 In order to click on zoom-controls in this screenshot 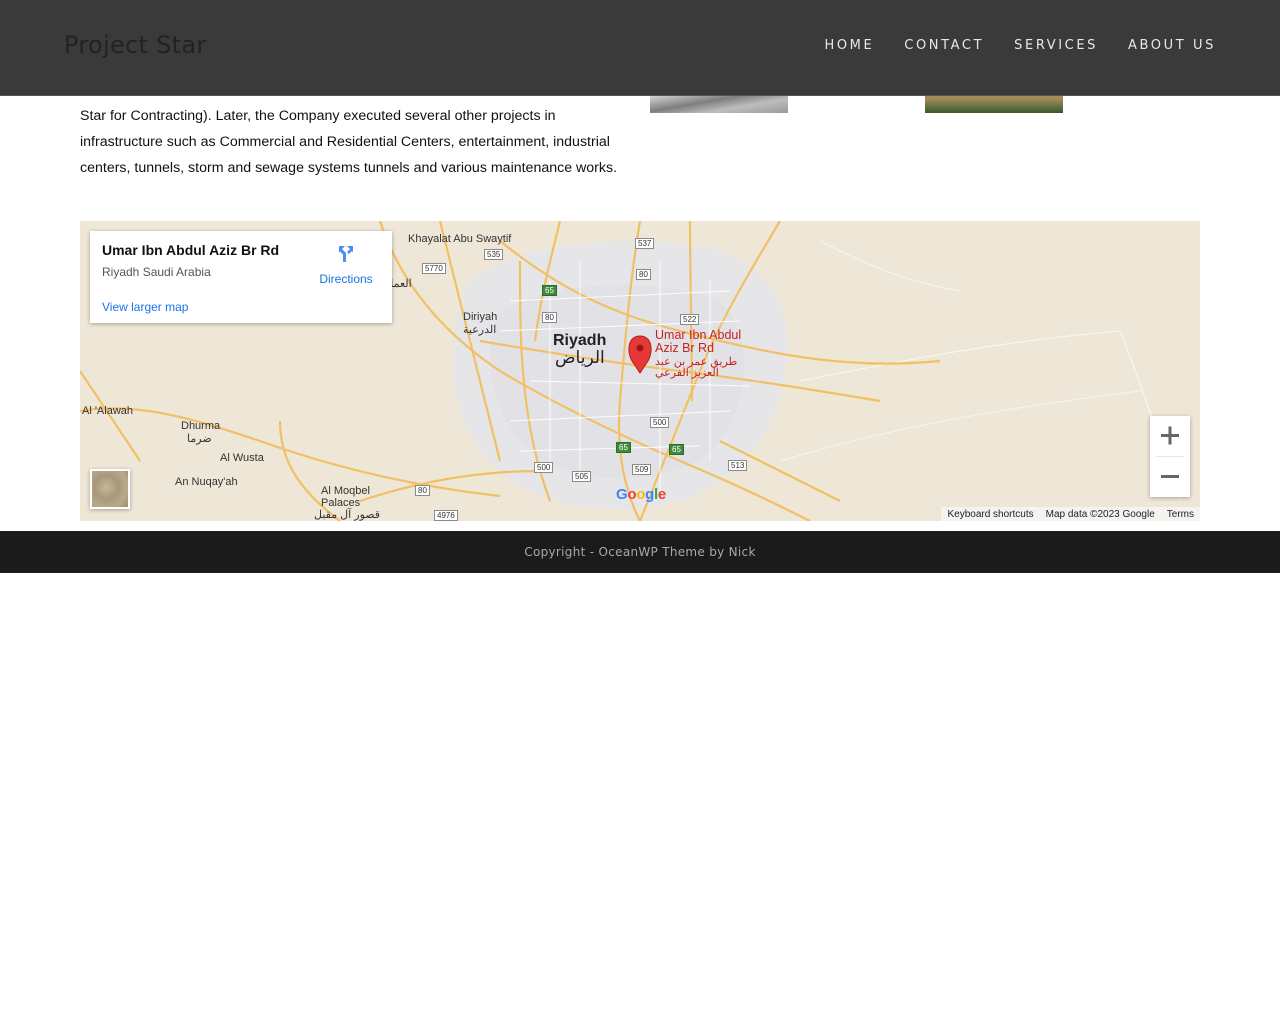, I will do `click(1170, 456)`.